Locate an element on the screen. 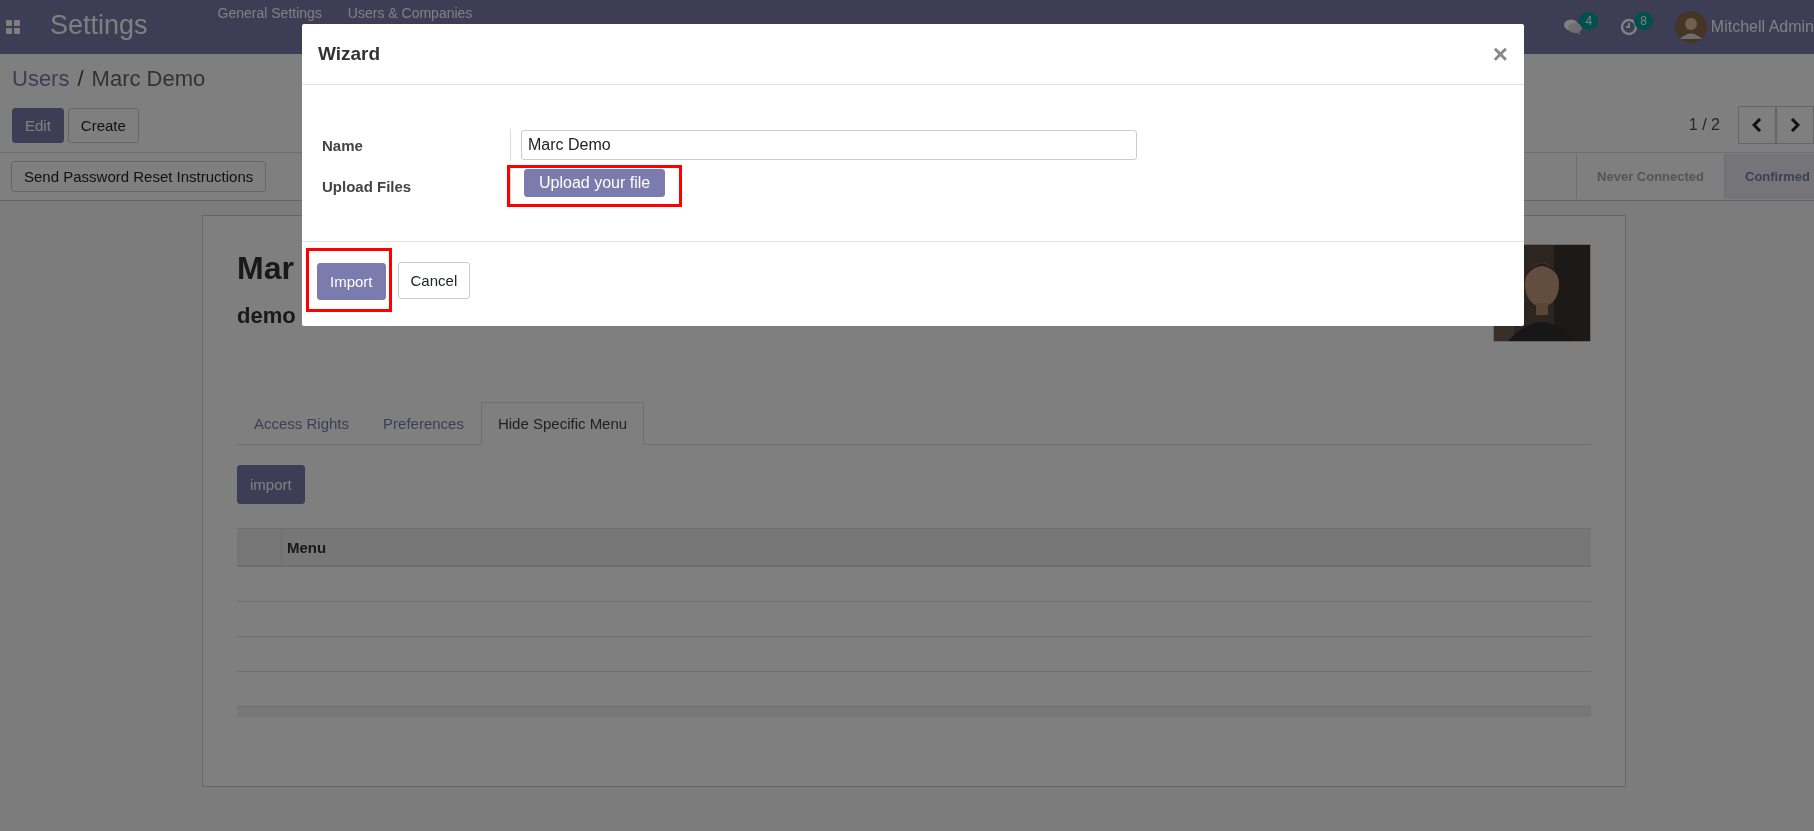 The height and width of the screenshot is (831, 1814). upload-button: Upload your file is located at coordinates (595, 183).